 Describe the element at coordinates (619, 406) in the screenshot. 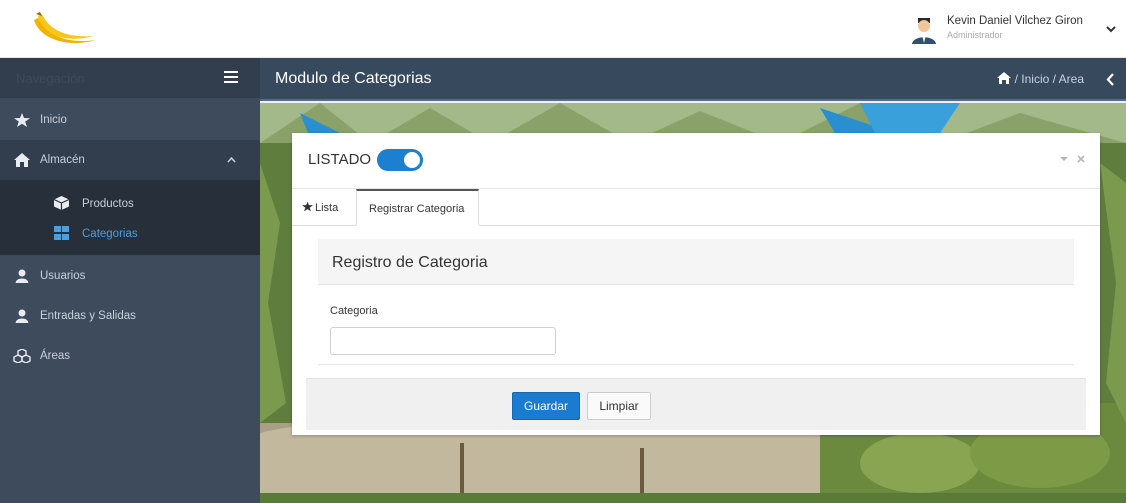

I see `limpiar-button: Limpiar` at that location.